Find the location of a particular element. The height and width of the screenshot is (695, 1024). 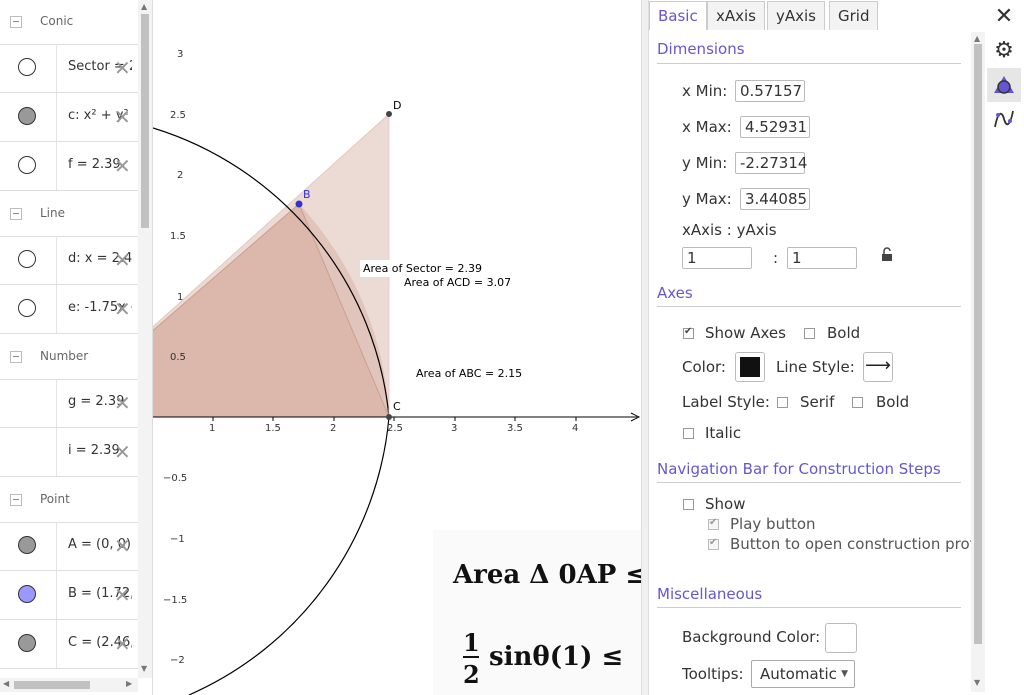

algebra-row-f: f = 2.39 ✕ is located at coordinates (69, 166).